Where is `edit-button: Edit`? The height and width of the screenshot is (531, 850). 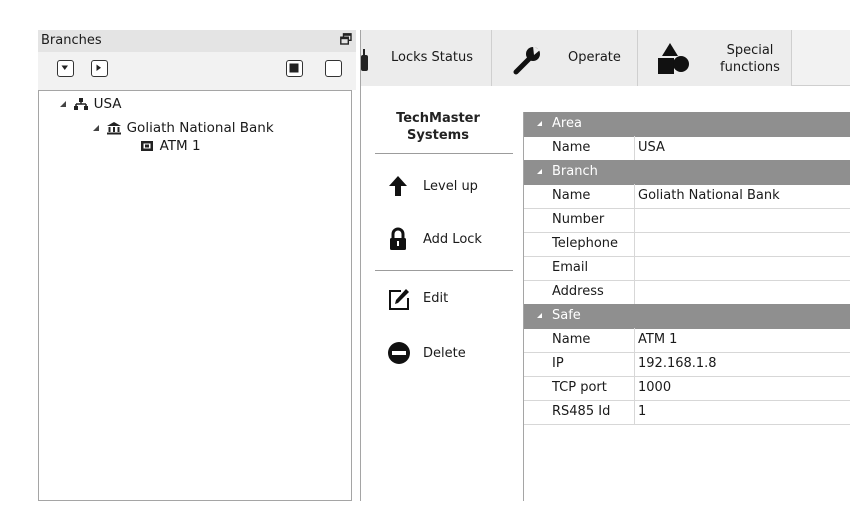
edit-button: Edit is located at coordinates (452, 299).